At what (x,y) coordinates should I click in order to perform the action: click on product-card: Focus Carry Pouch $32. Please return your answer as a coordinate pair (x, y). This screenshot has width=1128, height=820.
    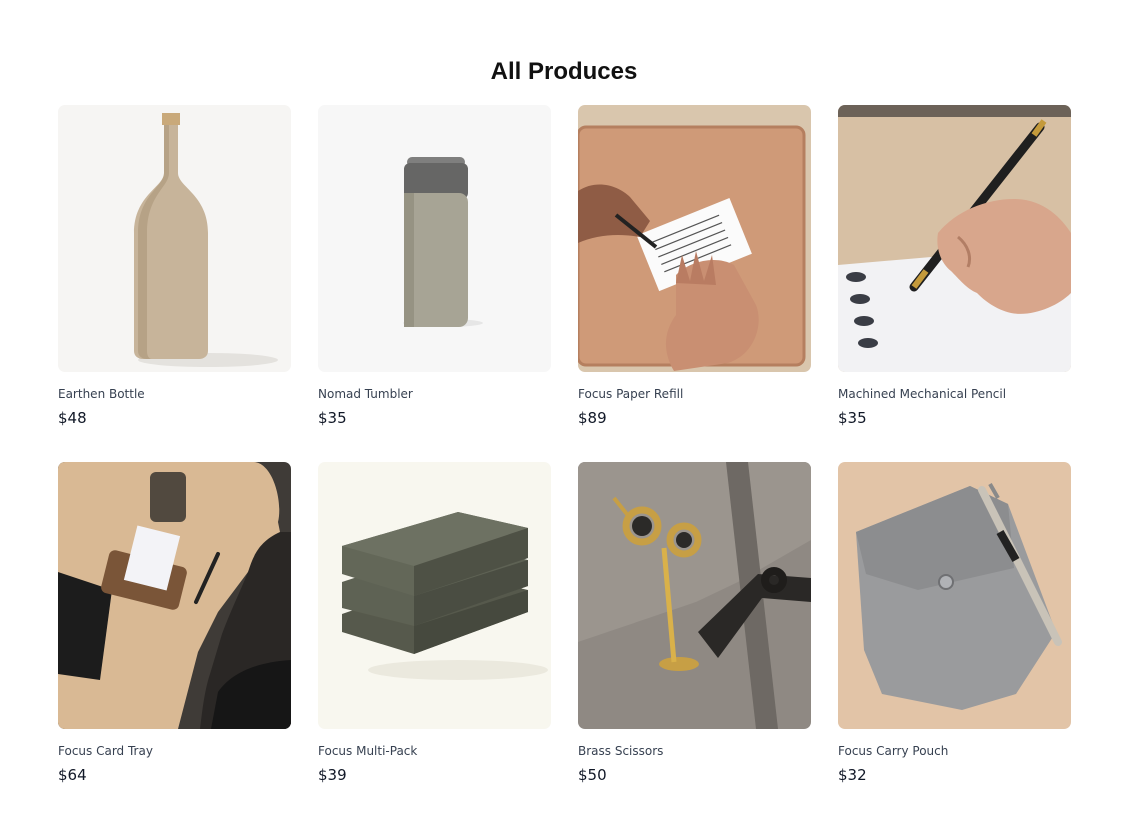
    Looking at the image, I should click on (954, 640).